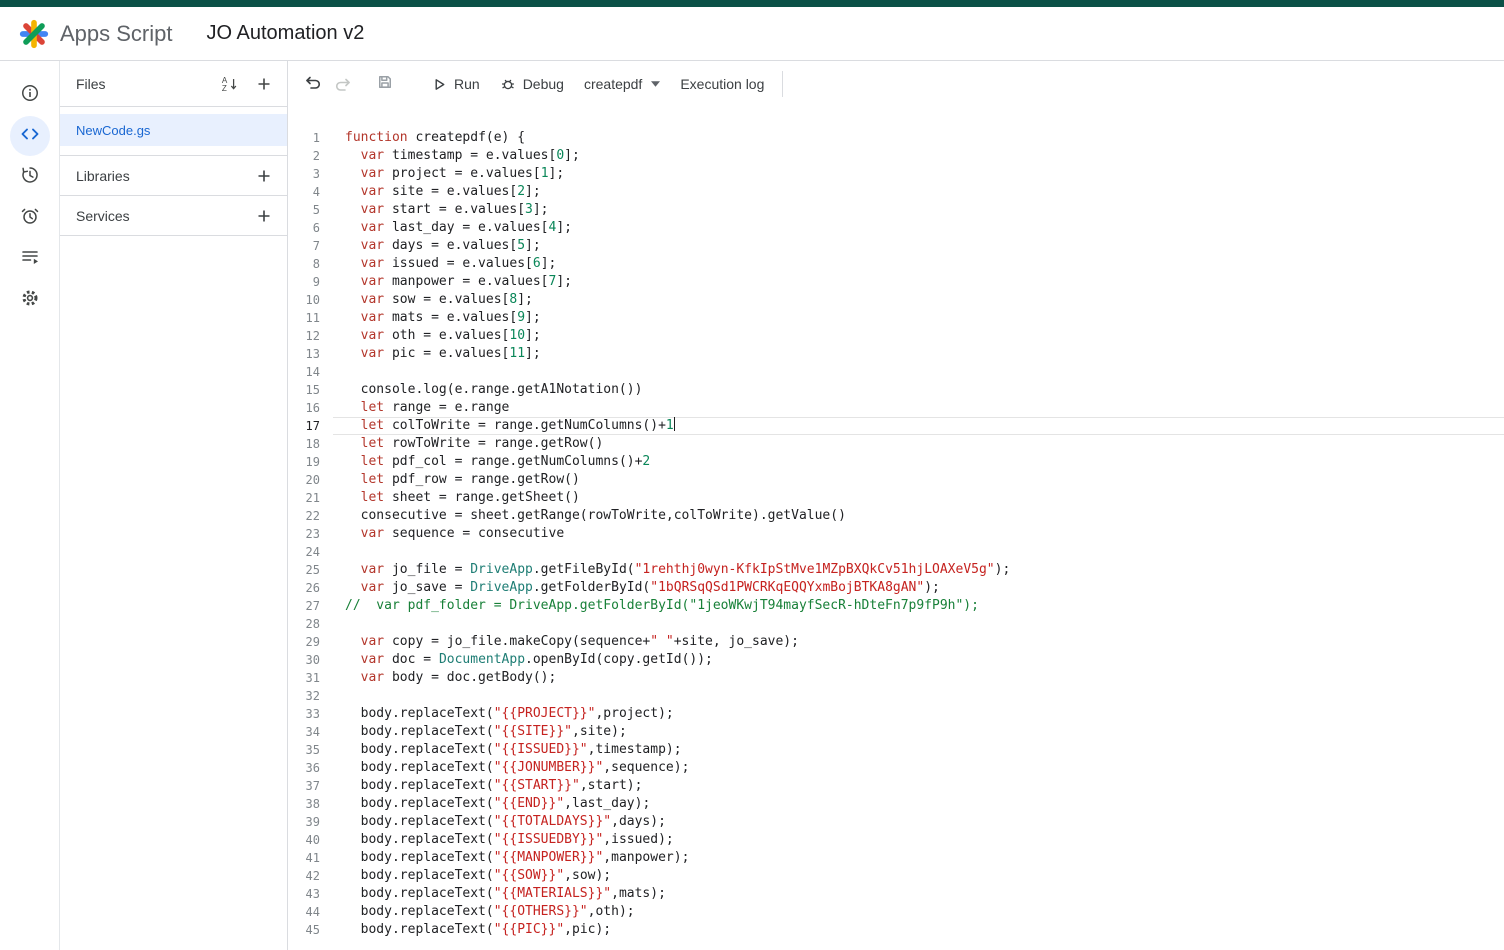 The height and width of the screenshot is (950, 1504). What do you see at coordinates (30, 259) in the screenshot?
I see `executions-nav-button` at bounding box center [30, 259].